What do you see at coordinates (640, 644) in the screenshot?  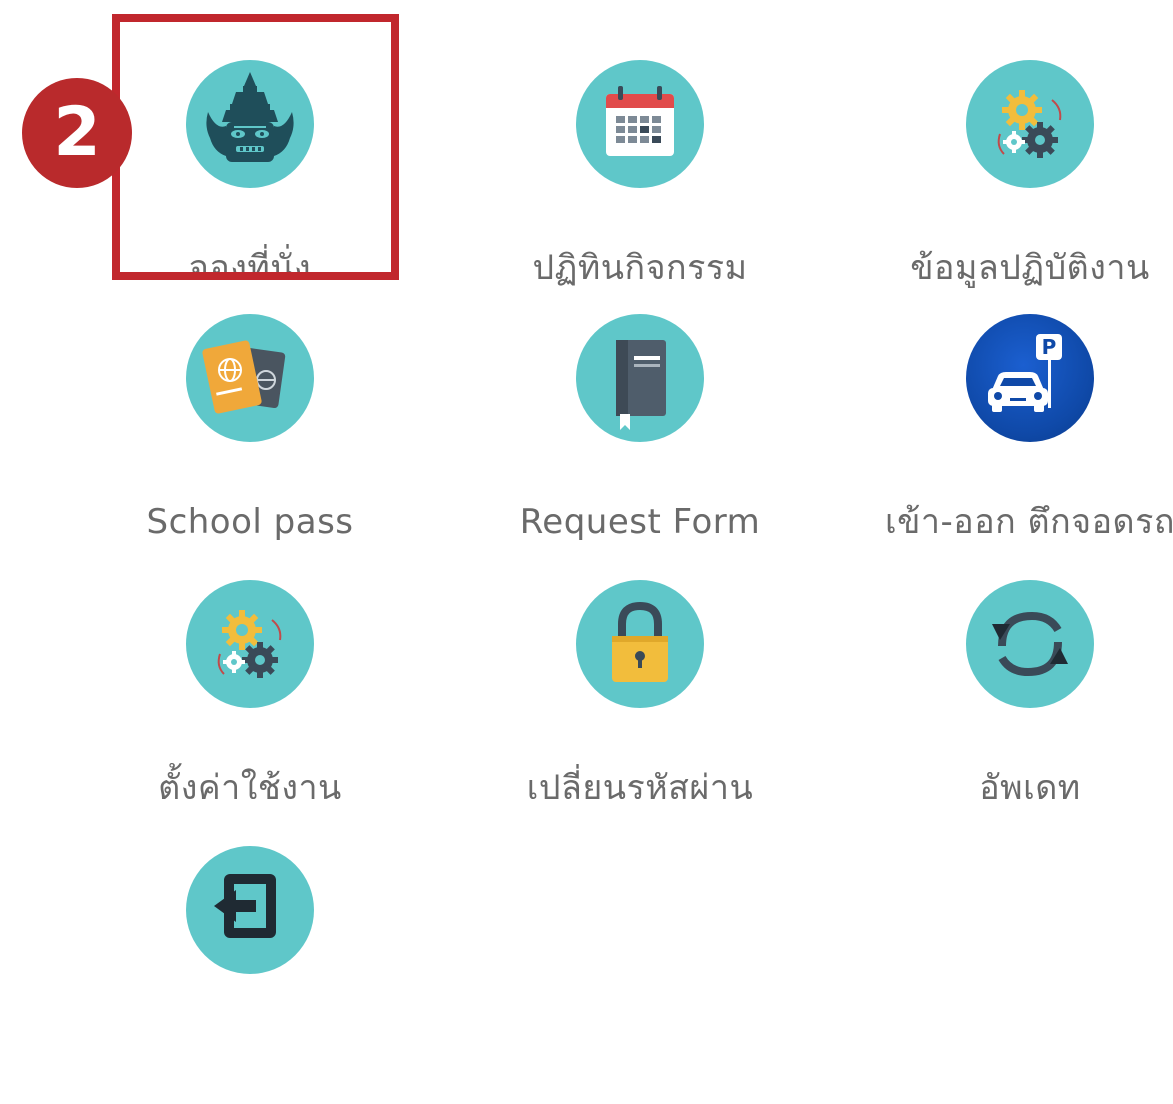 I see `padlock-icon` at bounding box center [640, 644].